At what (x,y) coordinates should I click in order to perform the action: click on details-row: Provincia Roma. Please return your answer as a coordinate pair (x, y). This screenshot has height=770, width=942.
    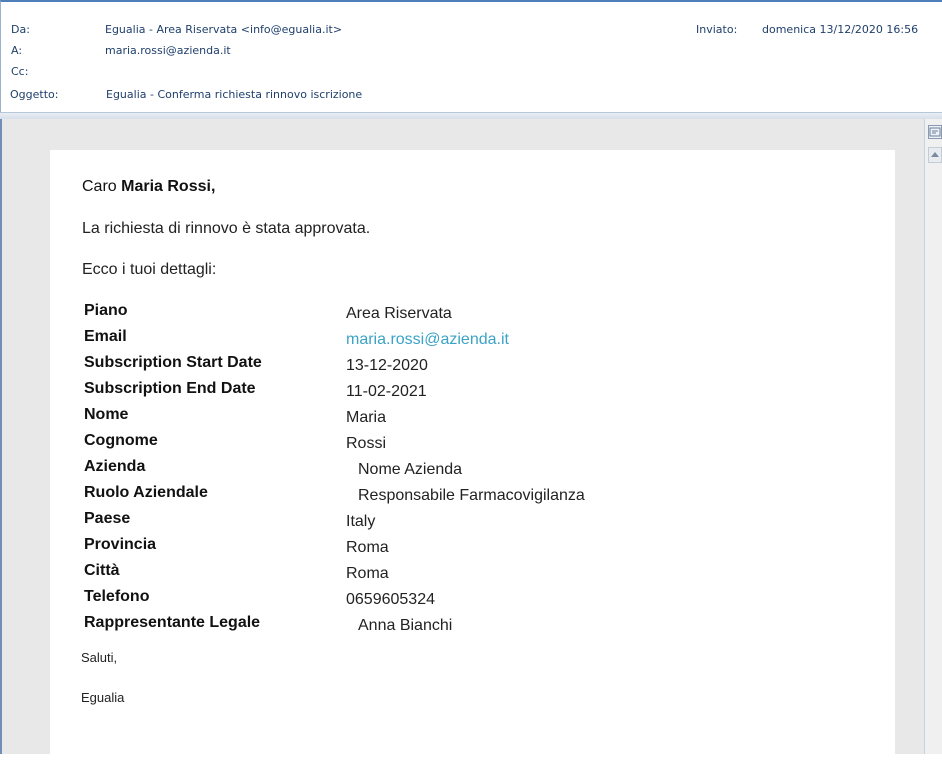
    Looking at the image, I should click on (364, 549).